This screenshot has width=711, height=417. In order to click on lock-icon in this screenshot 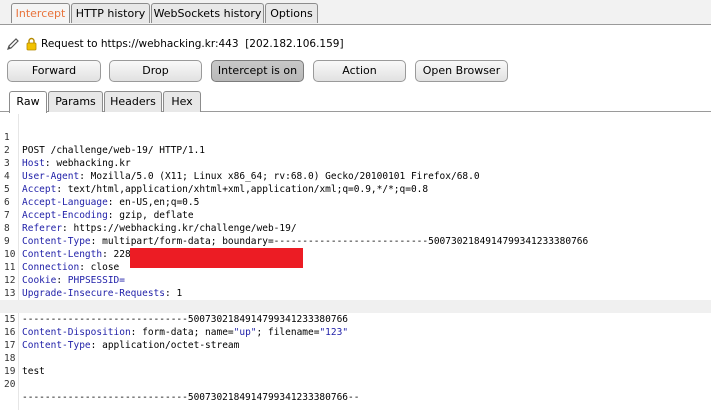, I will do `click(31, 44)`.